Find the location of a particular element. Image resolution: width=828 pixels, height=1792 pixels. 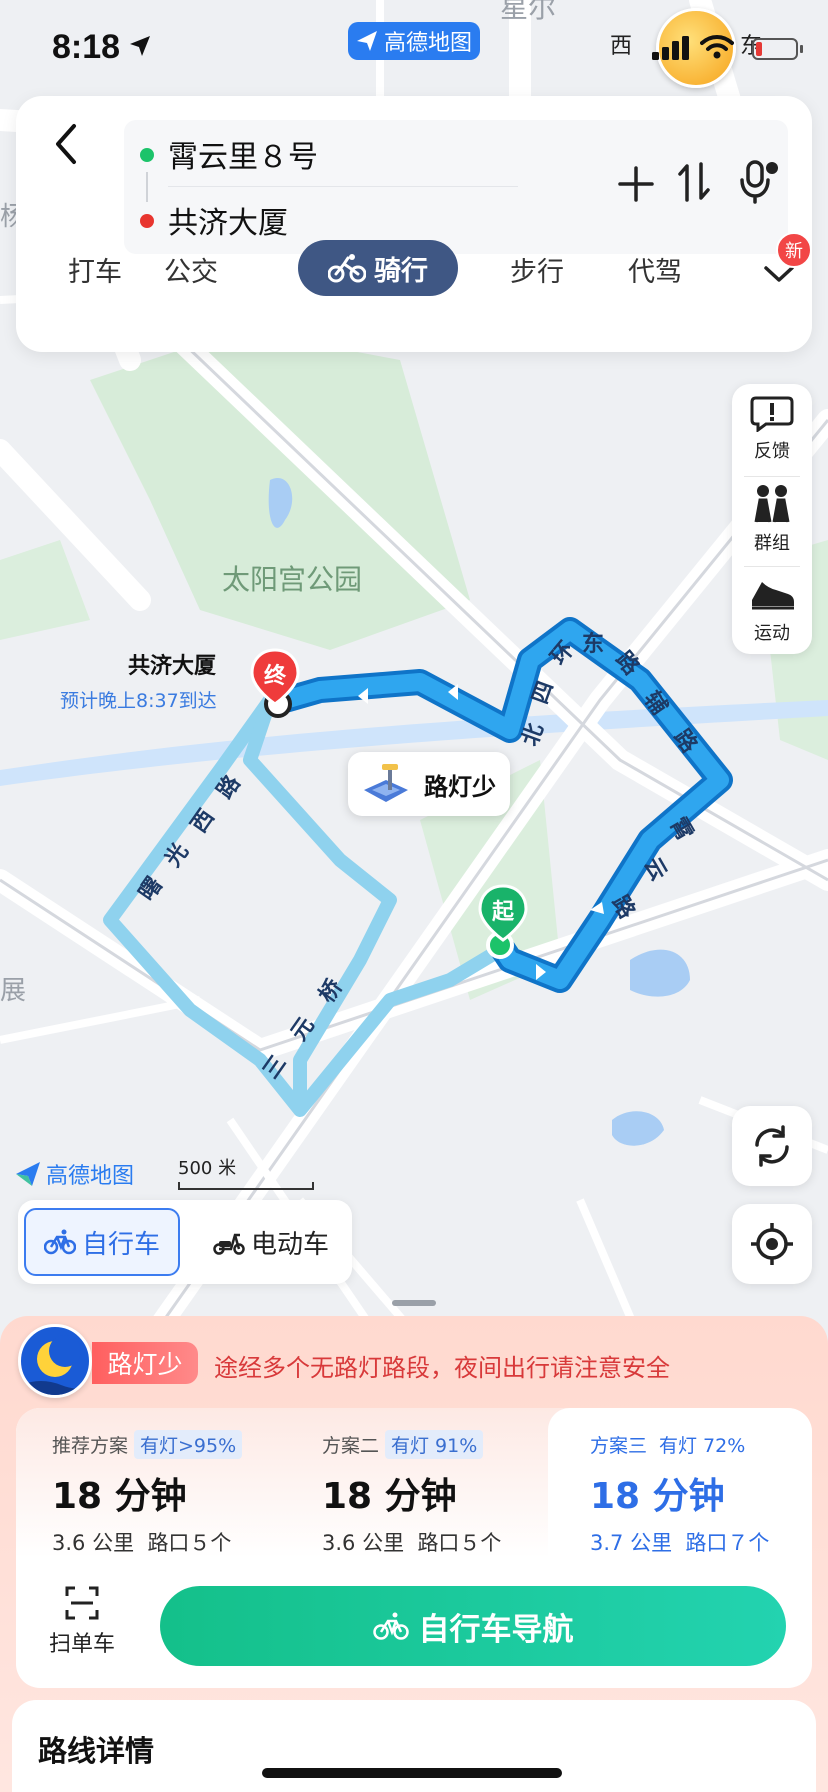

plan-option-1: 推荐方案 有灯>95% 18 分钟 3.6 公里 路口５个 is located at coordinates (147, 1493).